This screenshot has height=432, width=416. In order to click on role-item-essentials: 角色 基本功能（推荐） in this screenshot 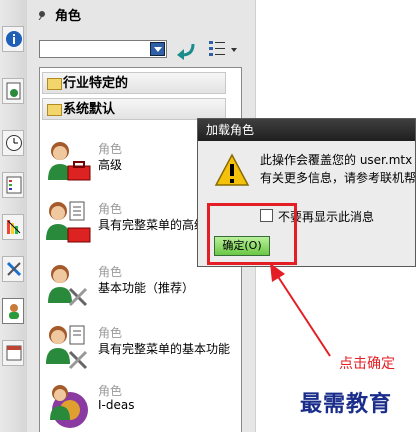, I will do `click(139, 287)`.